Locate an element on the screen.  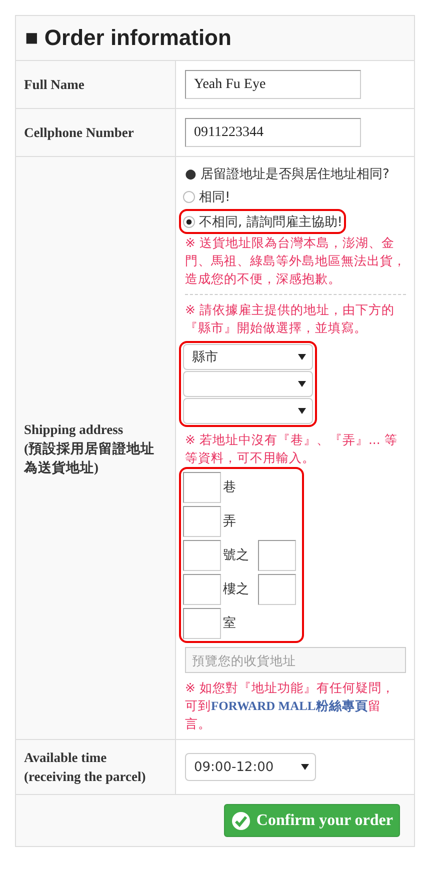
text-field: Yeah Fu Eye is located at coordinates (273, 84).